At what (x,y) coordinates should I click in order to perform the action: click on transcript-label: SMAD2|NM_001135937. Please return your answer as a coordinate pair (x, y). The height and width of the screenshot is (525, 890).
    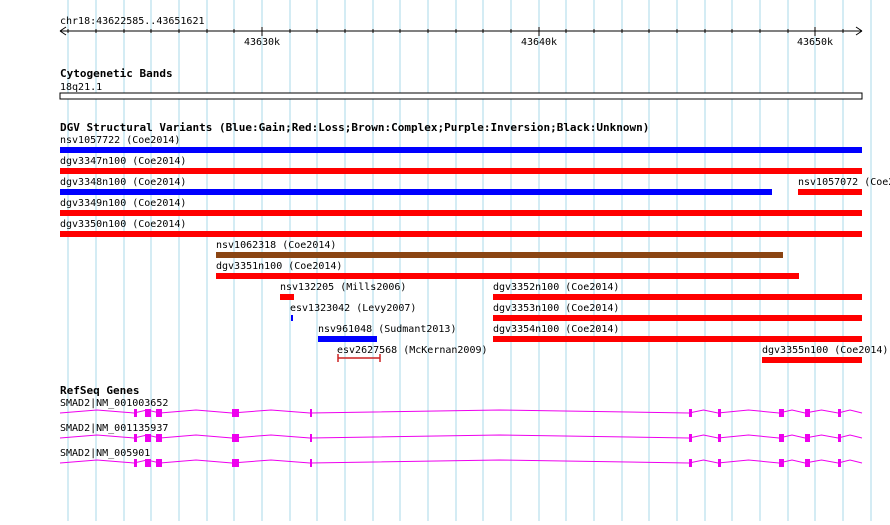
    Looking at the image, I should click on (114, 428).